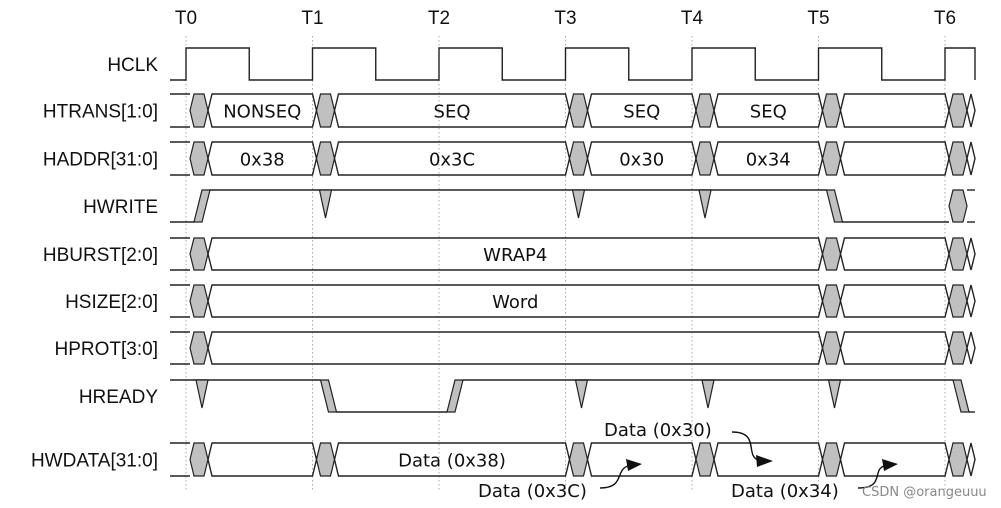  Describe the element at coordinates (945, 18) in the screenshot. I see `time-marker-t6: T6` at that location.